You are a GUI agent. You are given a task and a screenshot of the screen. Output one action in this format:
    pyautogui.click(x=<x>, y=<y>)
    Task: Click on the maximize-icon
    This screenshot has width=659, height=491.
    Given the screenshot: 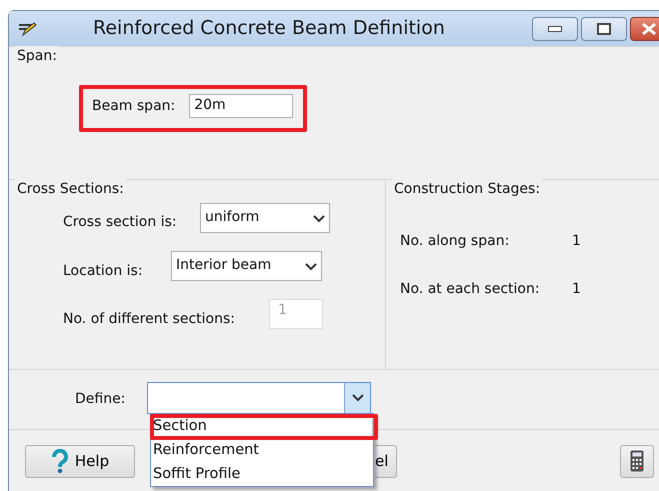 What is the action you would take?
    pyautogui.click(x=604, y=28)
    